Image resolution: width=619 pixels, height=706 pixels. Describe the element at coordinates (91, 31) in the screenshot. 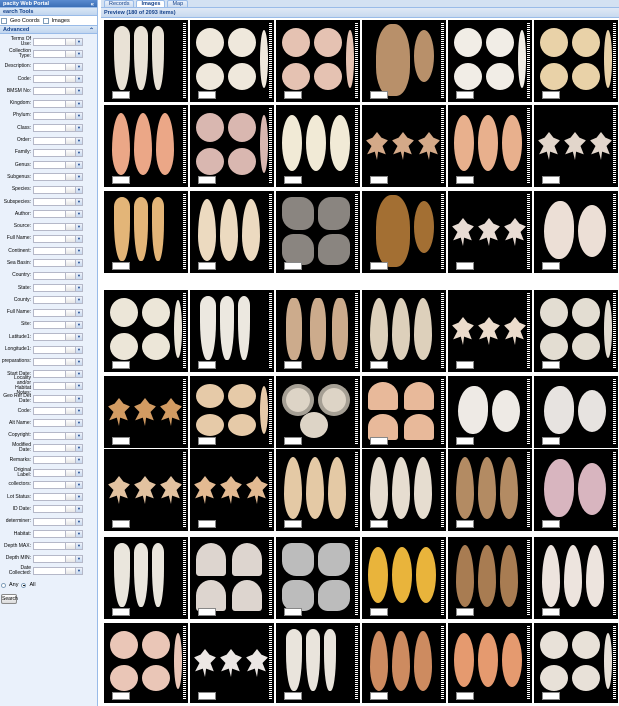

I see `collapse-advanced-icon: ⌃` at that location.